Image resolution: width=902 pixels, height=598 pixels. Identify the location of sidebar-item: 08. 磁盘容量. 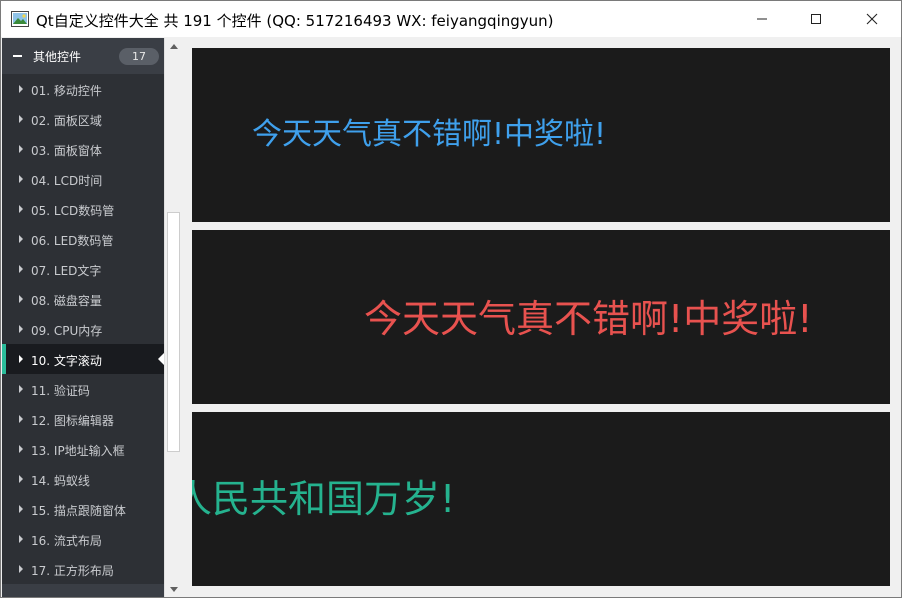
(83, 299).